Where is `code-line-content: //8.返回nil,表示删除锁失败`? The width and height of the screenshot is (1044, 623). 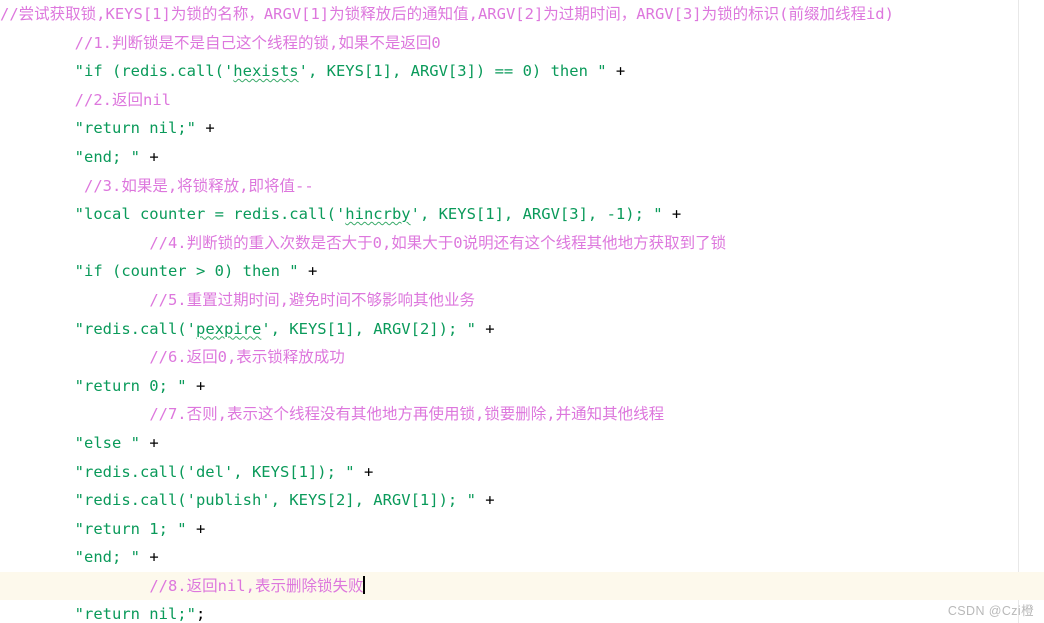
code-line-content: //8.返回nil,表示删除锁失败 is located at coordinates (181, 586).